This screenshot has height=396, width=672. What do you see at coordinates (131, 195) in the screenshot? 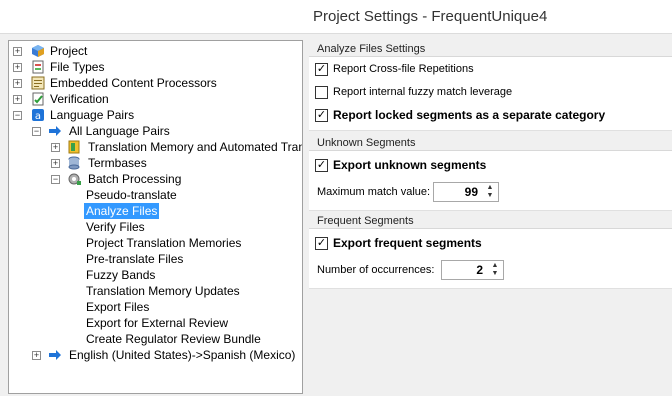
I see `tree-item-label: Pseudo-translate` at bounding box center [131, 195].